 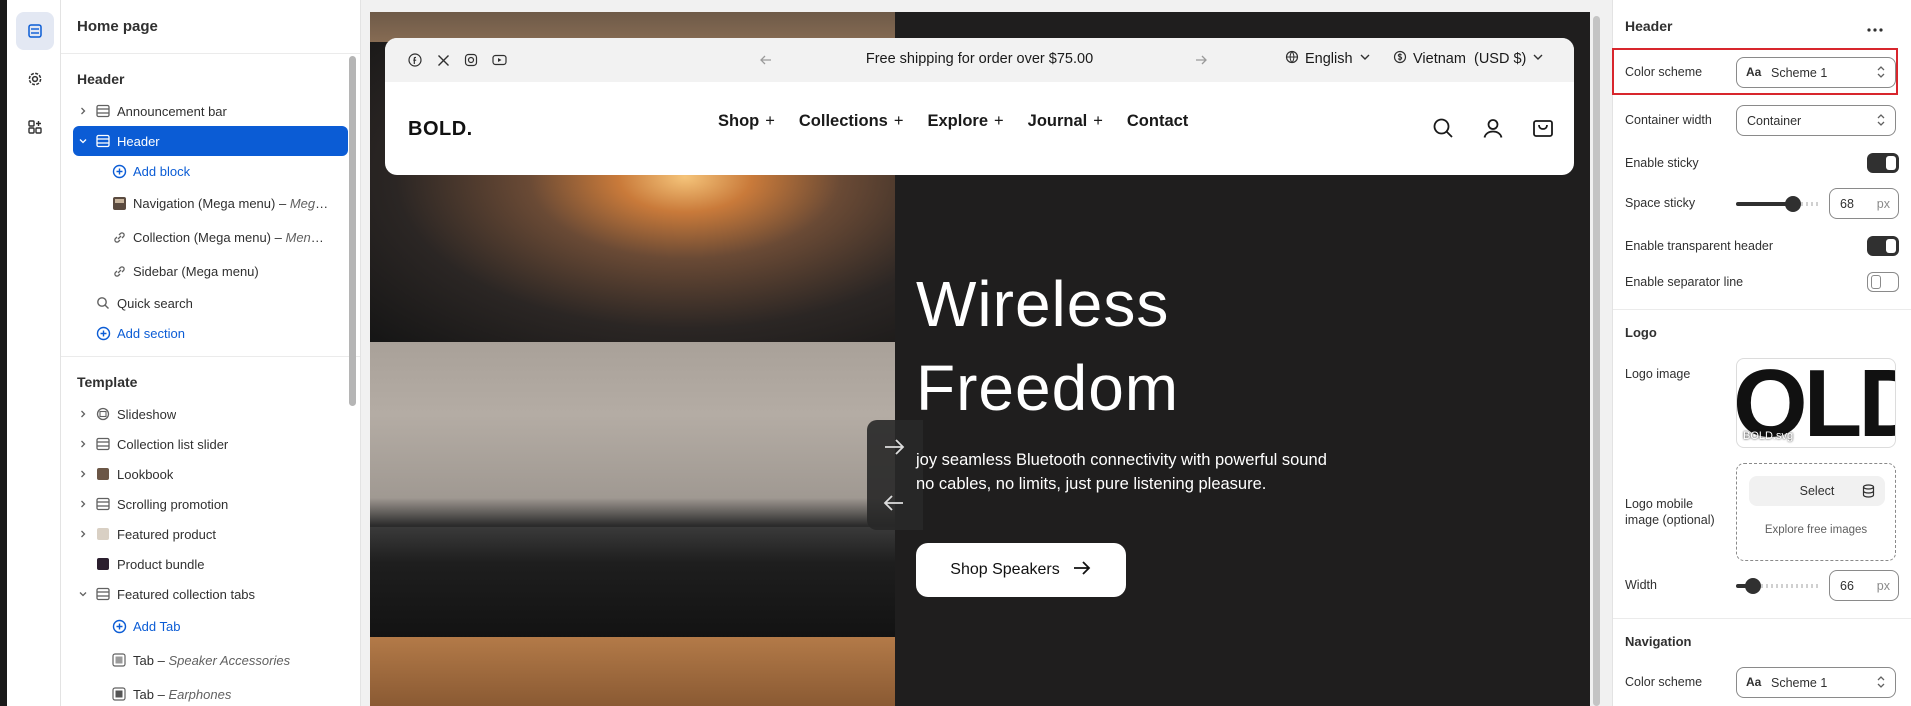 I want to click on add-section-button: Add section, so click(x=210, y=333).